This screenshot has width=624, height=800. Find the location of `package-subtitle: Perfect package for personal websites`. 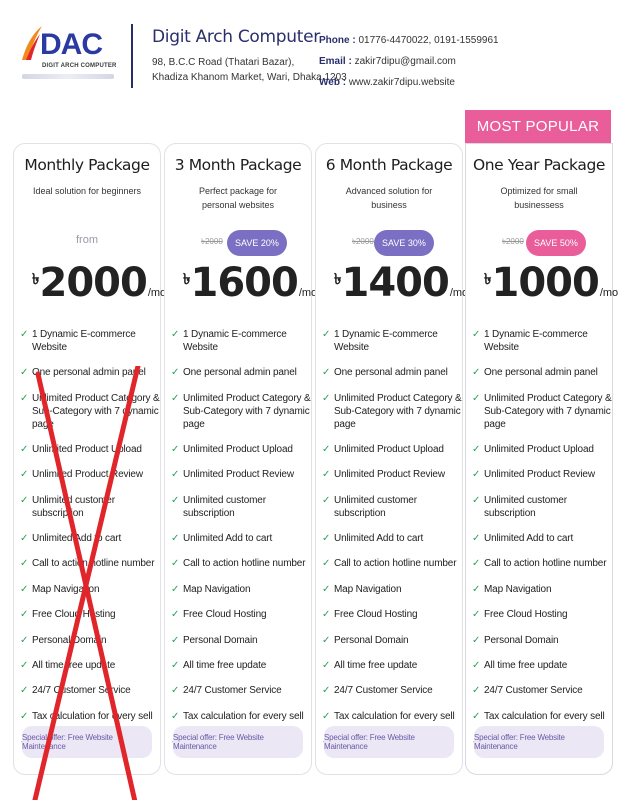

package-subtitle: Perfect package for personal websites is located at coordinates (238, 198).